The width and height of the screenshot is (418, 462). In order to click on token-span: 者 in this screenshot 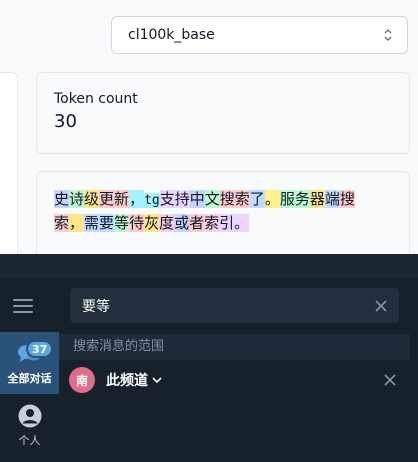, I will do `click(197, 223)`.